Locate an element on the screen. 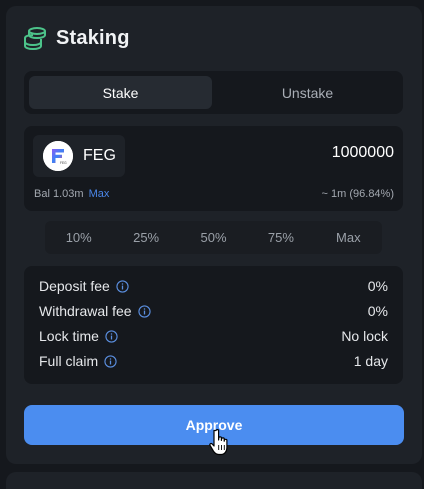 The width and height of the screenshot is (424, 489). lock-time-value: No lock is located at coordinates (364, 336).